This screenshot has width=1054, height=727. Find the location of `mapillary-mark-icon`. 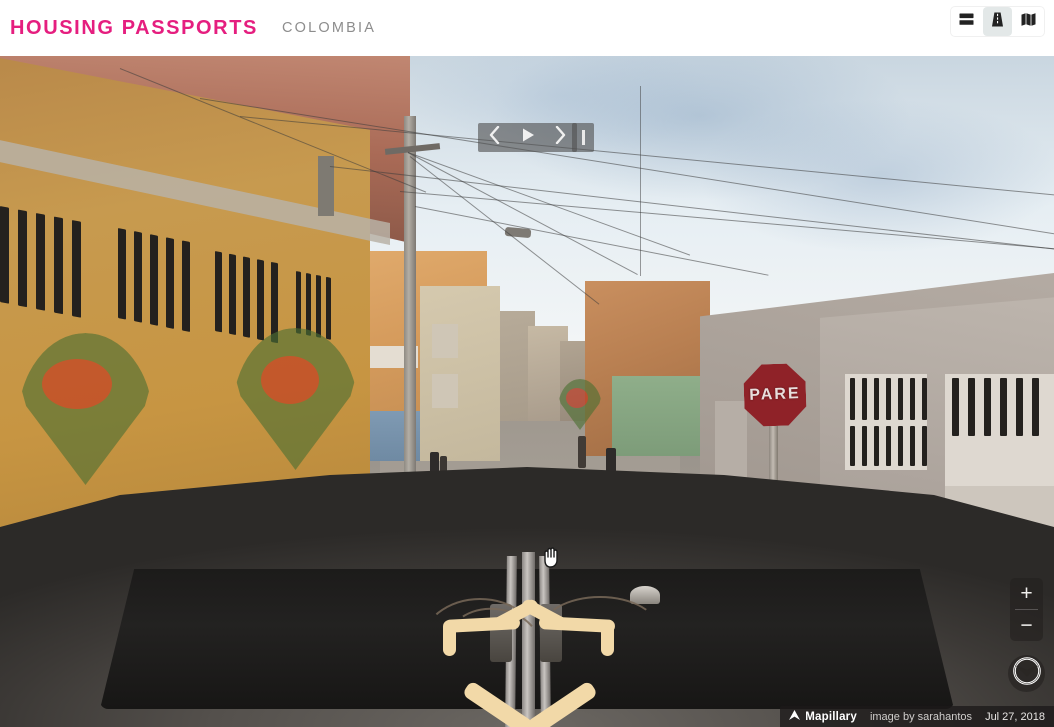

mapillary-mark-icon is located at coordinates (794, 716).